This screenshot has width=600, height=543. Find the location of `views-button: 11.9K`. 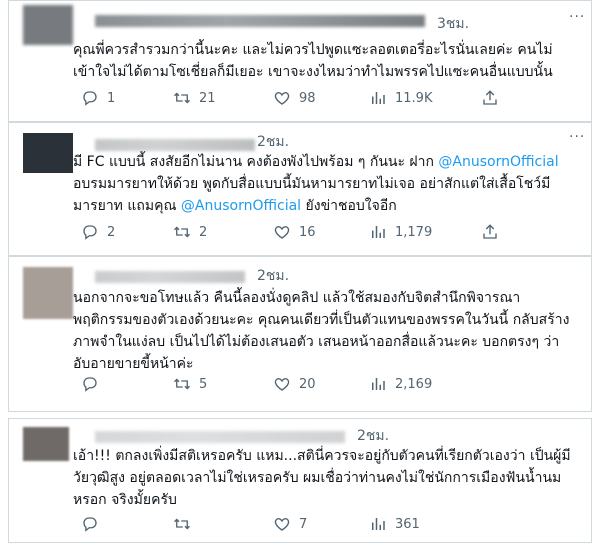

views-button: 11.9K is located at coordinates (400, 98).